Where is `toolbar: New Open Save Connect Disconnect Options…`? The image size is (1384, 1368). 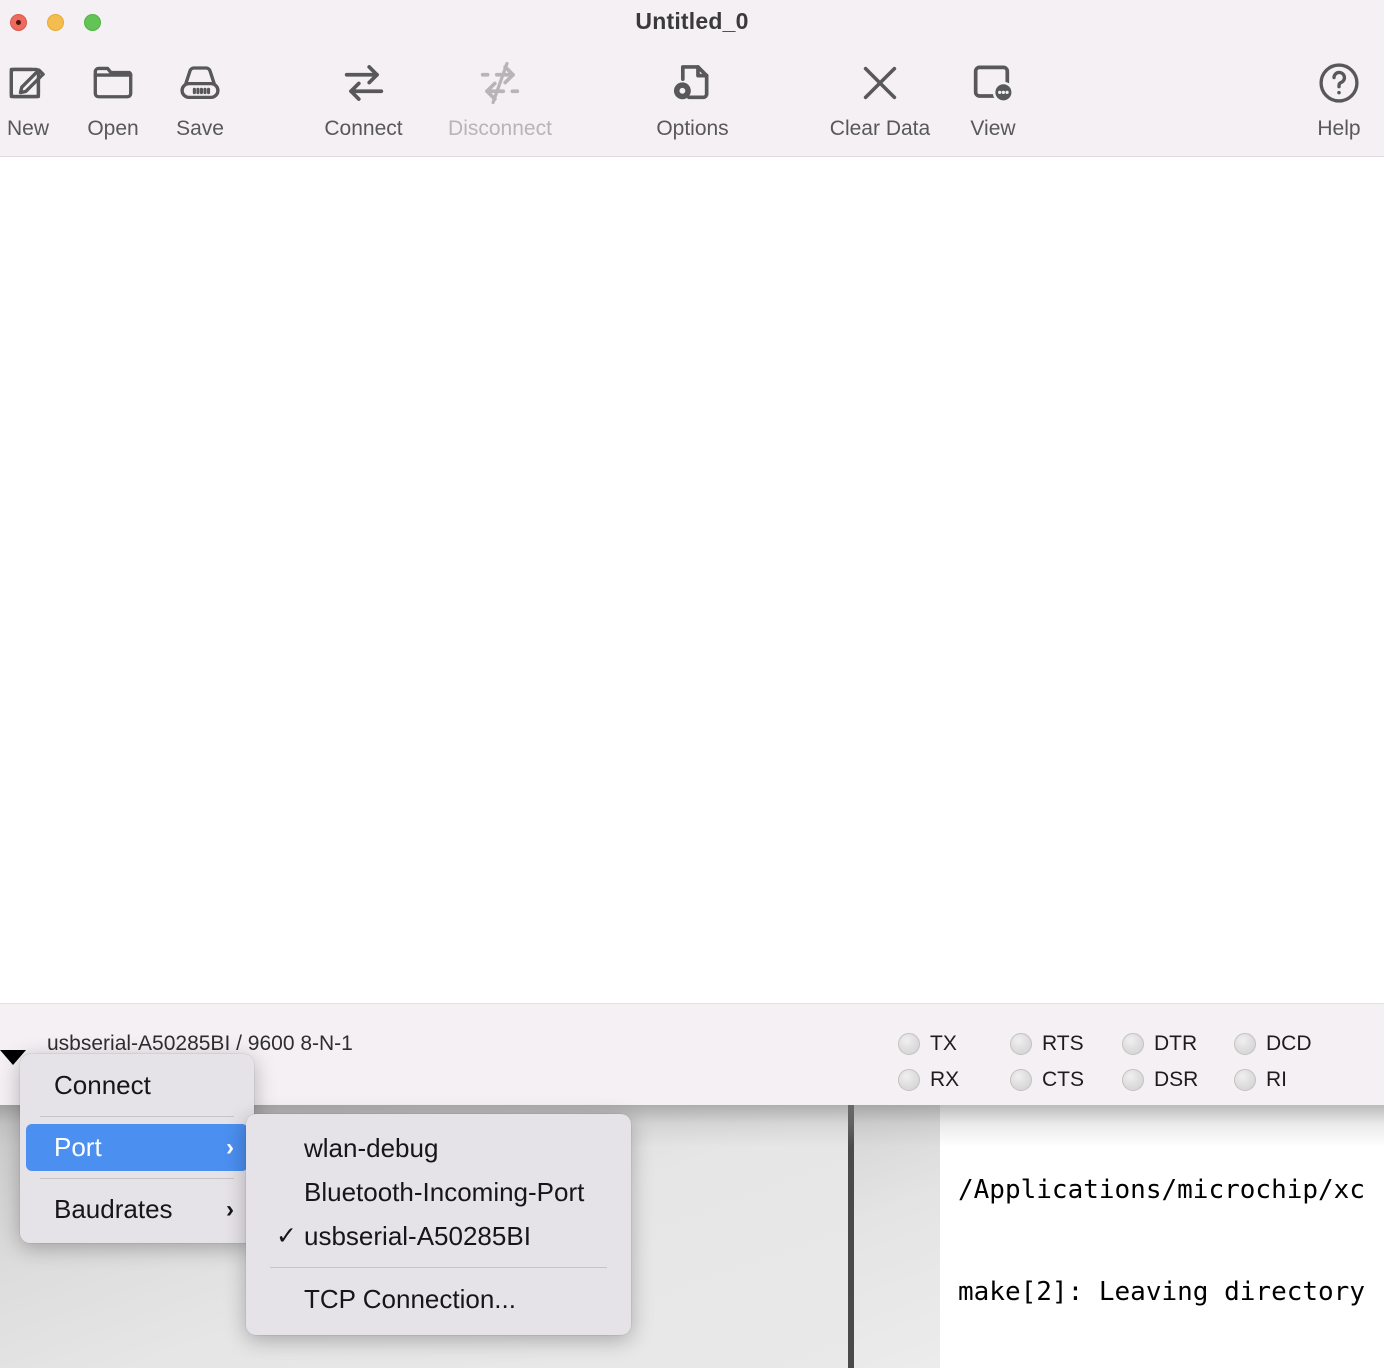 toolbar: New Open Save Connect Disconnect Options… is located at coordinates (692, 100).